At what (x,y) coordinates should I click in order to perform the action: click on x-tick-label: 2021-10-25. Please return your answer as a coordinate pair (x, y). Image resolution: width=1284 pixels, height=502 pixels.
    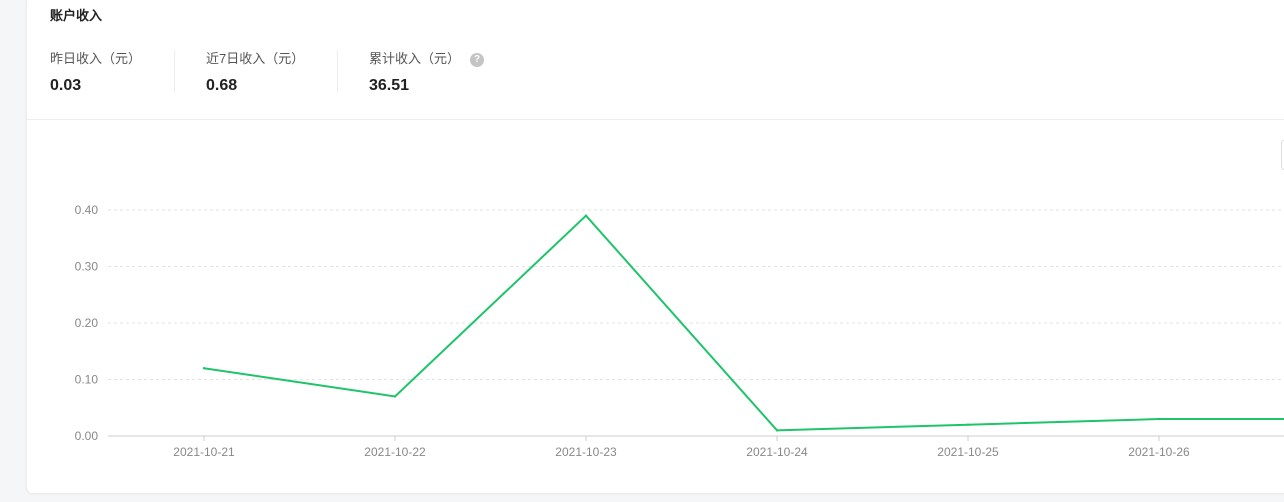
    Looking at the image, I should click on (968, 452).